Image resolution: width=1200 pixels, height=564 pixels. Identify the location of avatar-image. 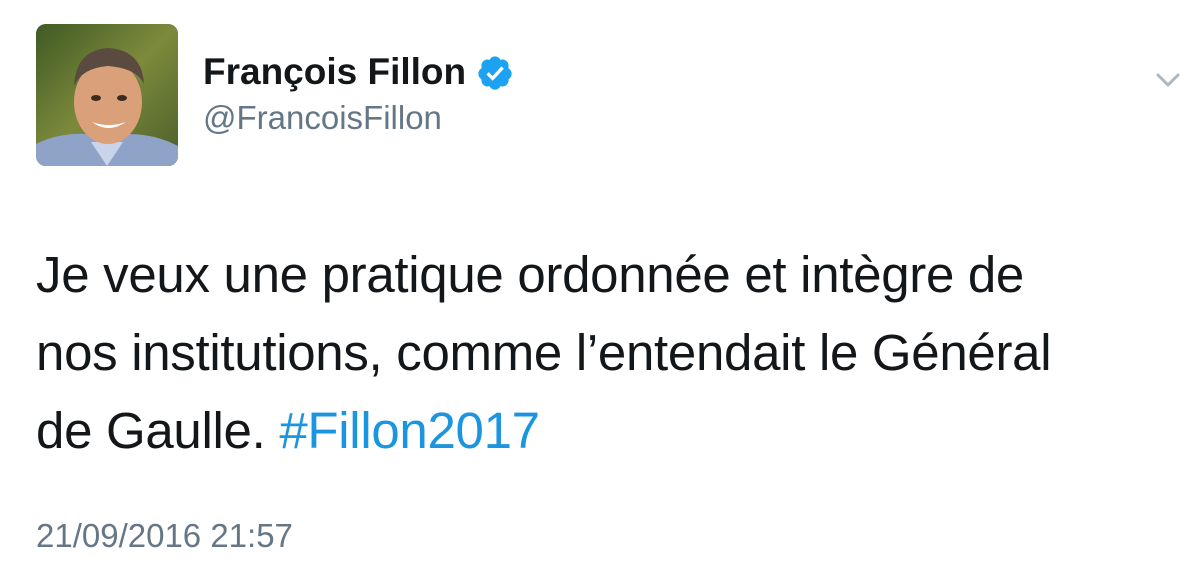
(107, 95).